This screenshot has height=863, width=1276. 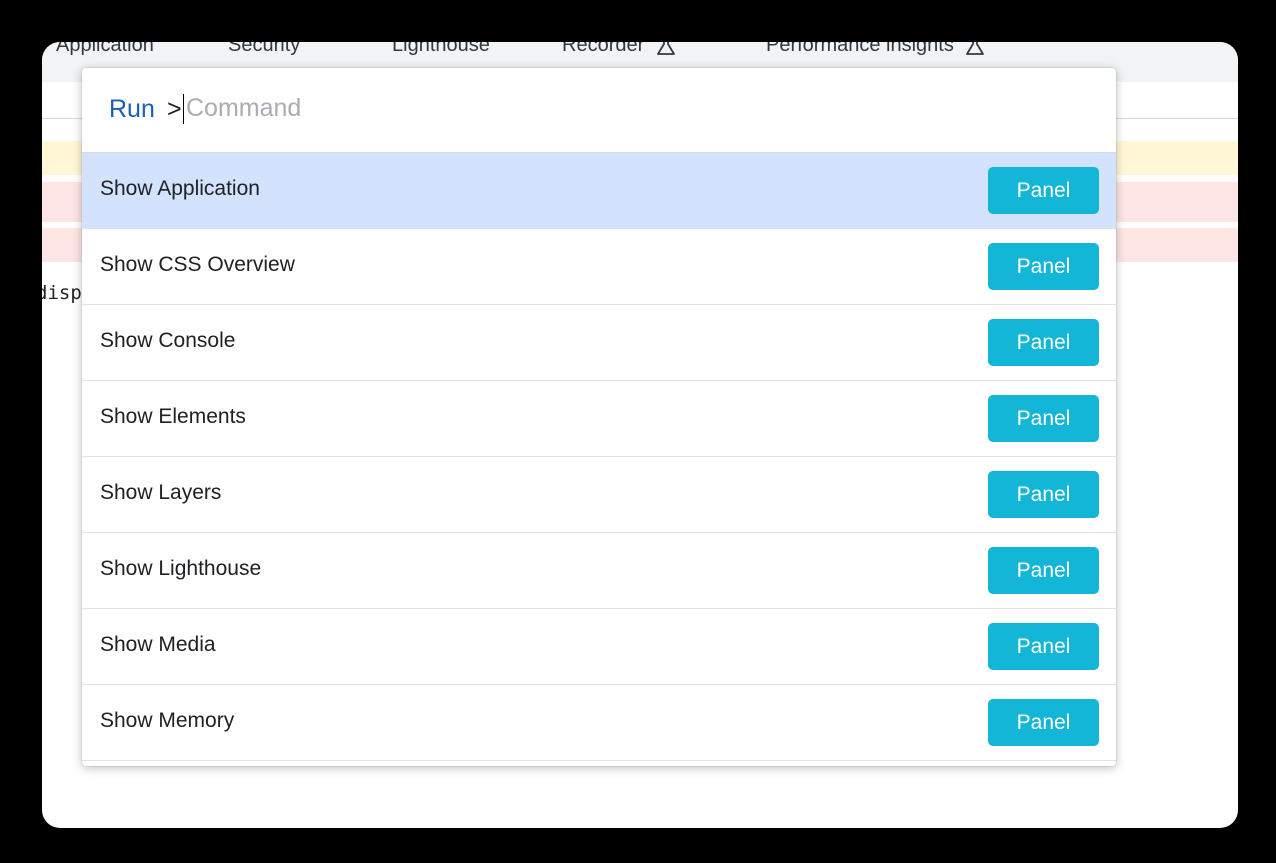 I want to click on tab-application: Application, so click(x=105, y=50).